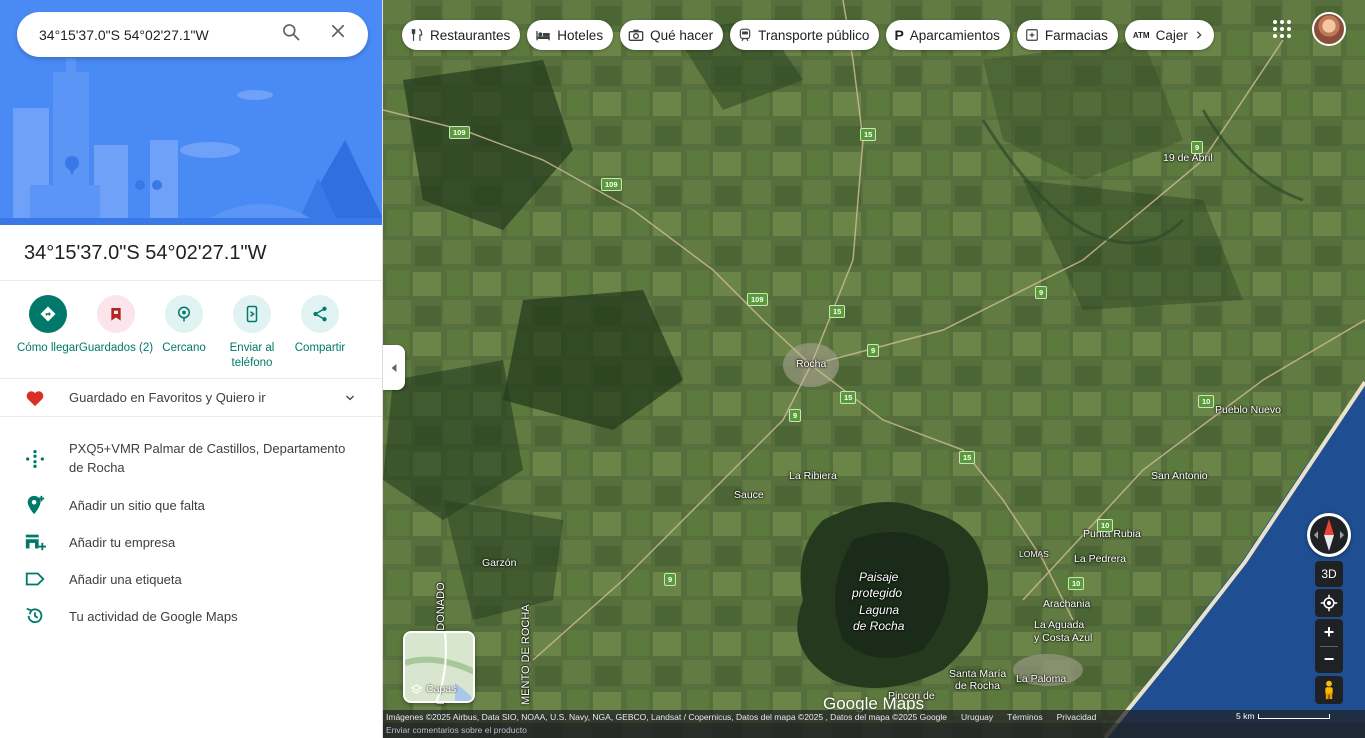  Describe the element at coordinates (116, 336) in the screenshot. I see `saved-button: Guardados (2)` at that location.